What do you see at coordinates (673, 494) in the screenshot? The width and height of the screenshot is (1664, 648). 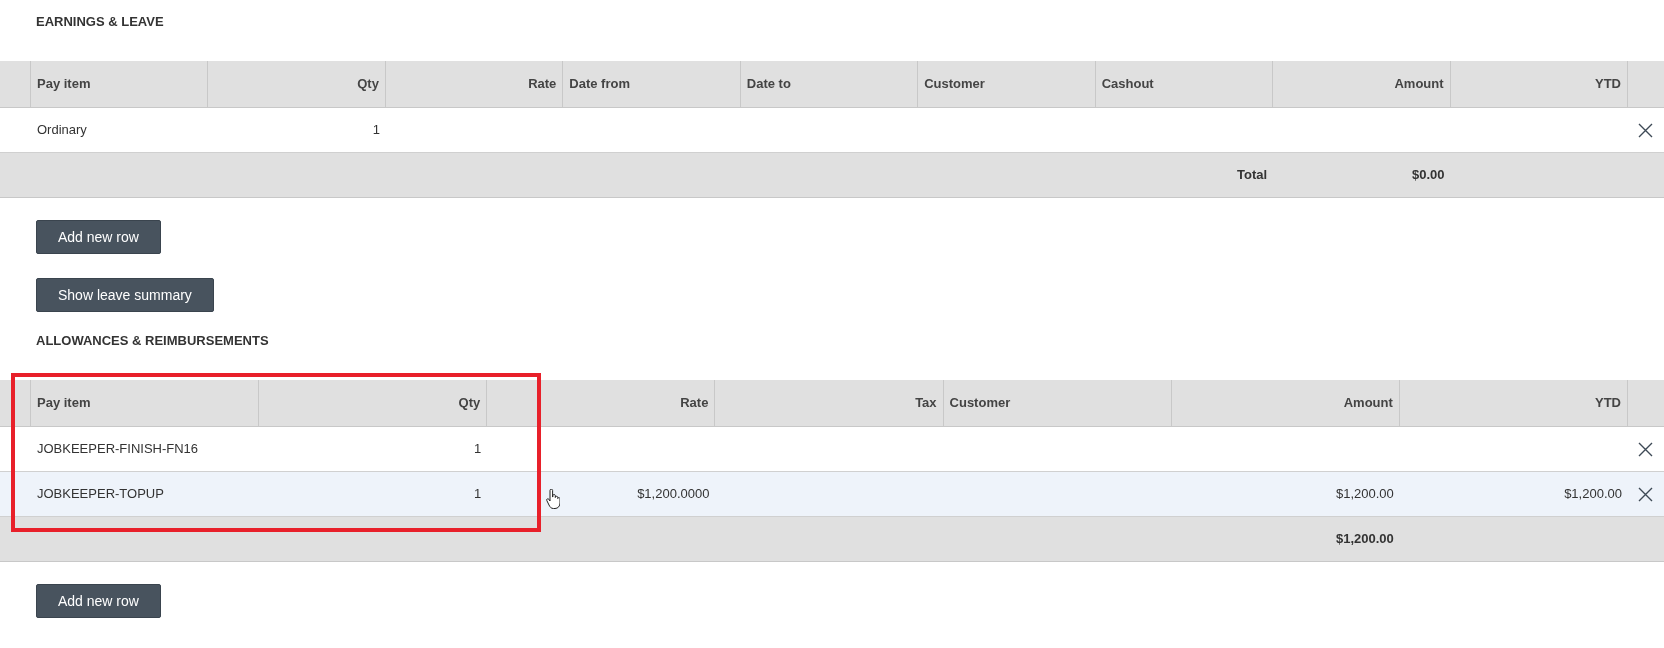 I see `table-cell-text: $1,200.0000` at bounding box center [673, 494].